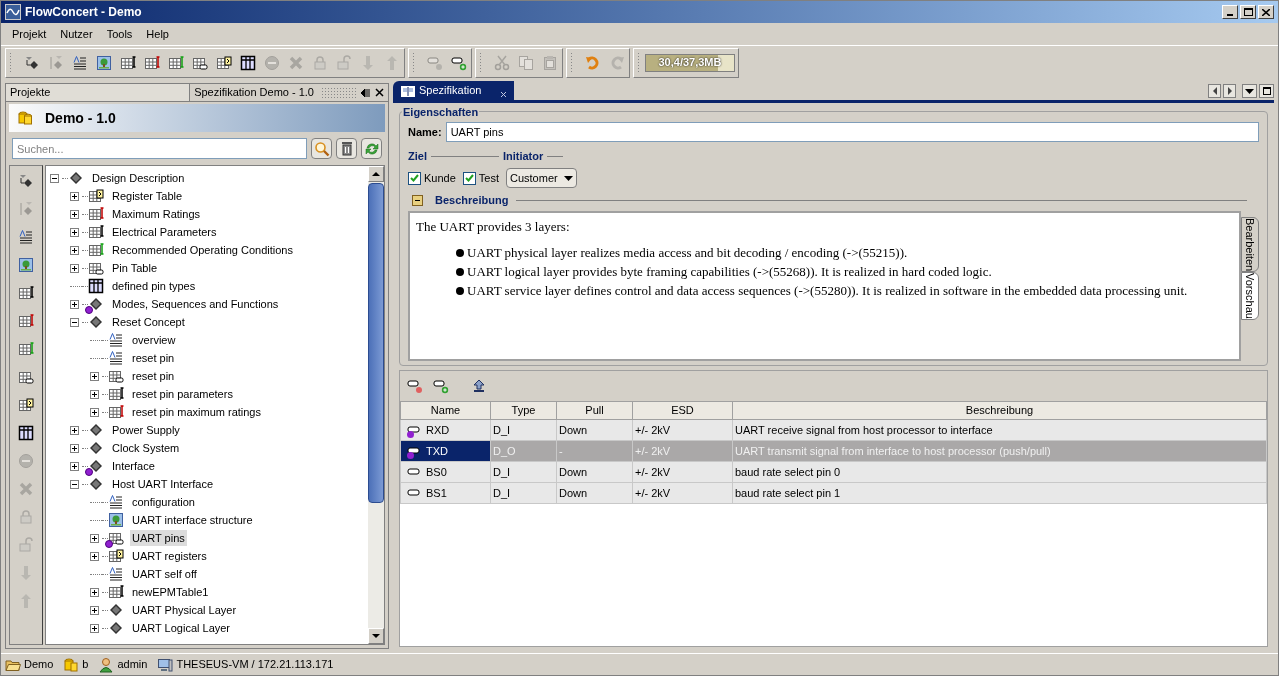  What do you see at coordinates (1249, 91) in the screenshot?
I see `dropdown-button` at bounding box center [1249, 91].